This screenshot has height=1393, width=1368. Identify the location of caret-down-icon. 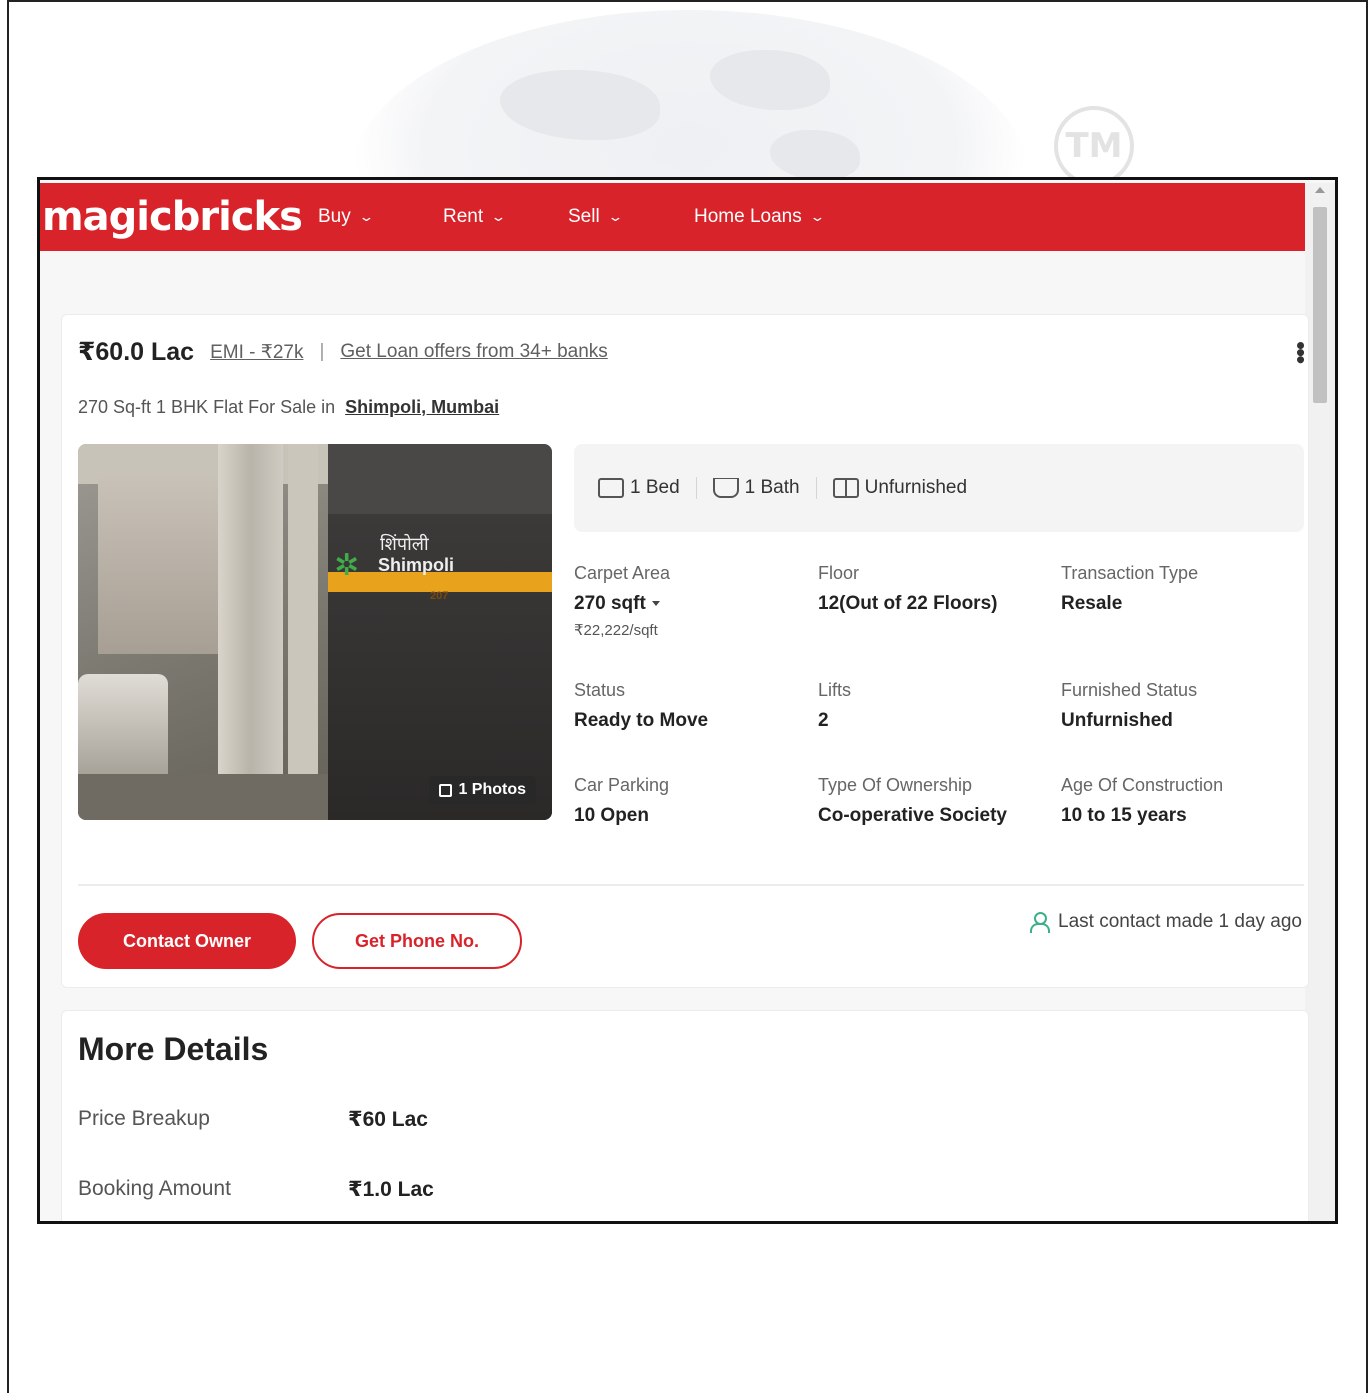
(655, 604).